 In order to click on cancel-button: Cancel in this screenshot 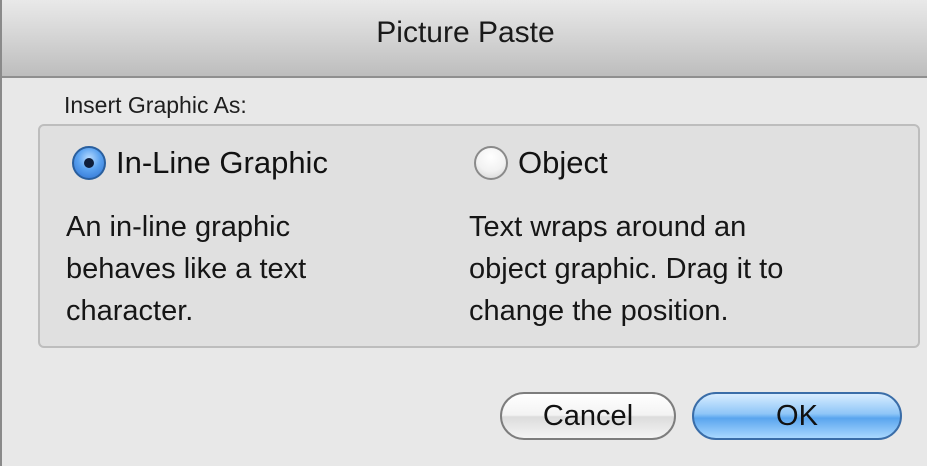, I will do `click(588, 416)`.